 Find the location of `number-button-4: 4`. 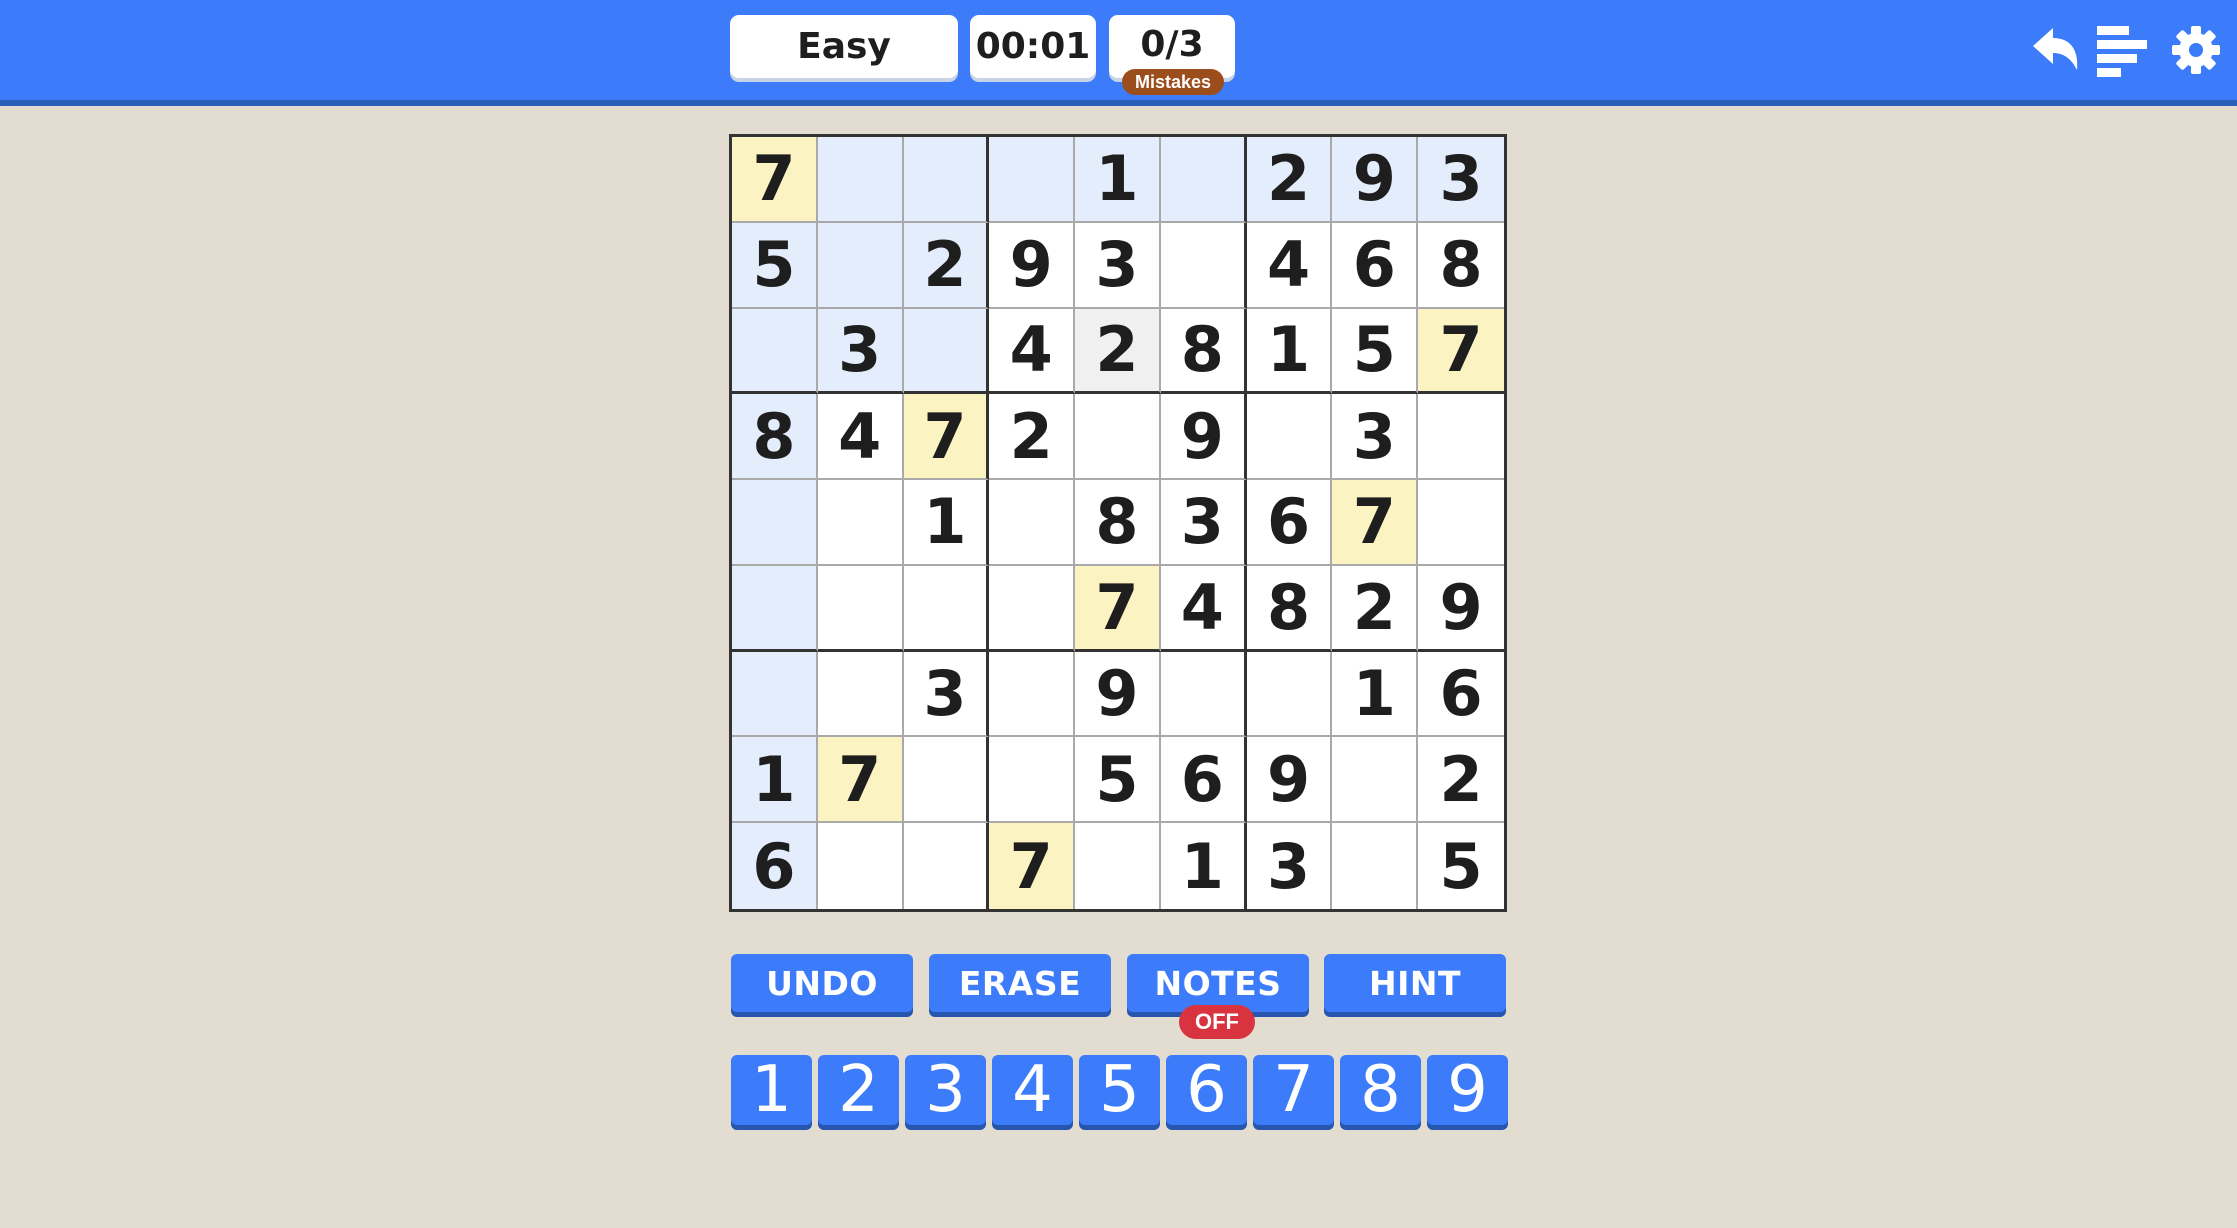

number-button-4: 4 is located at coordinates (1032, 1090).